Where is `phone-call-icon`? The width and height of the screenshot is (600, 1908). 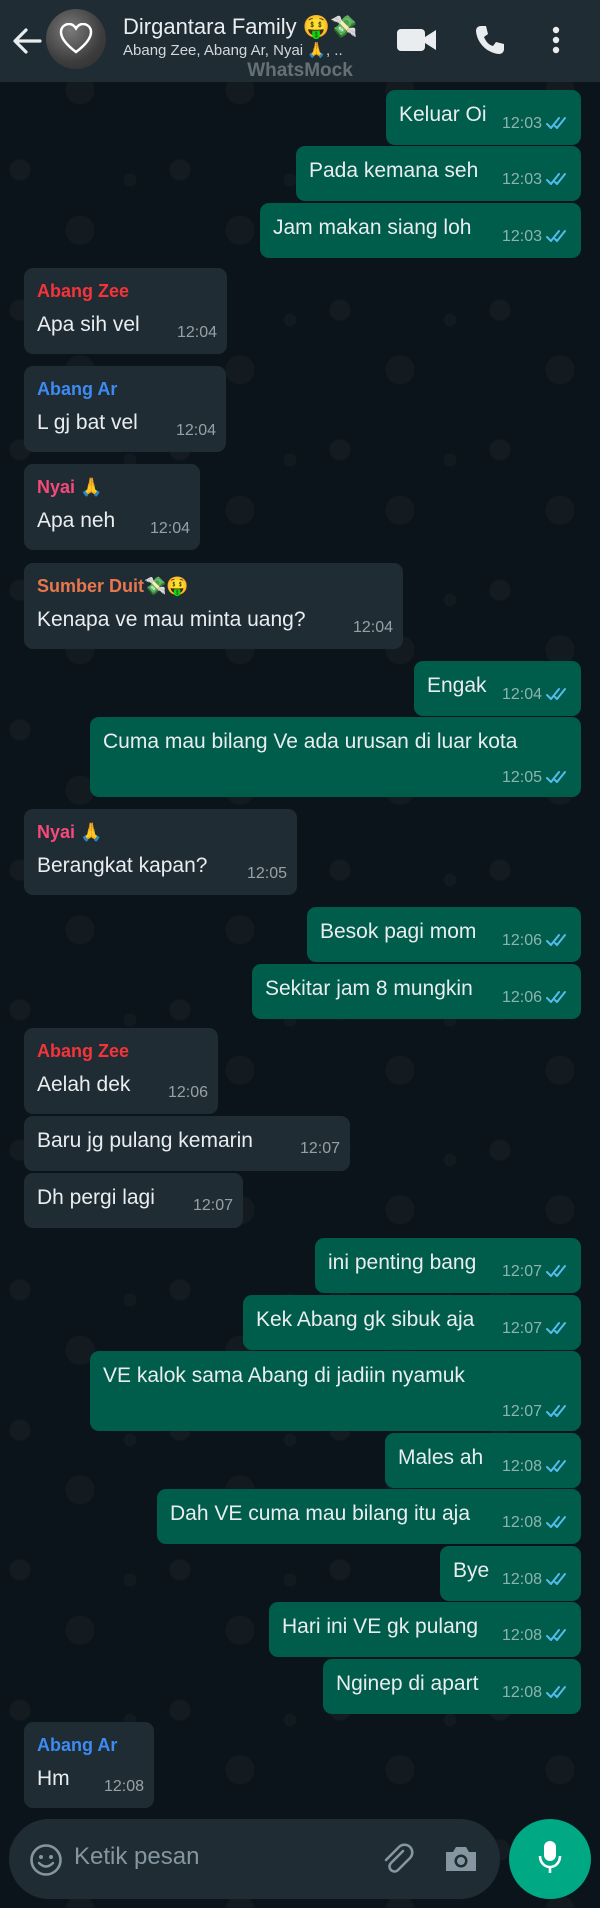 phone-call-icon is located at coordinates (490, 40).